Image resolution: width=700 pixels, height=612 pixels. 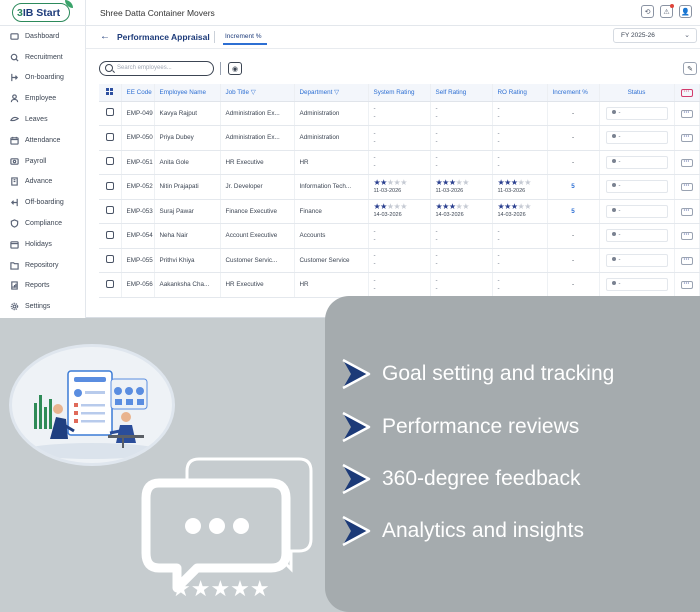 What do you see at coordinates (187, 93) in the screenshot?
I see `col-employee-name: Employee Name` at bounding box center [187, 93].